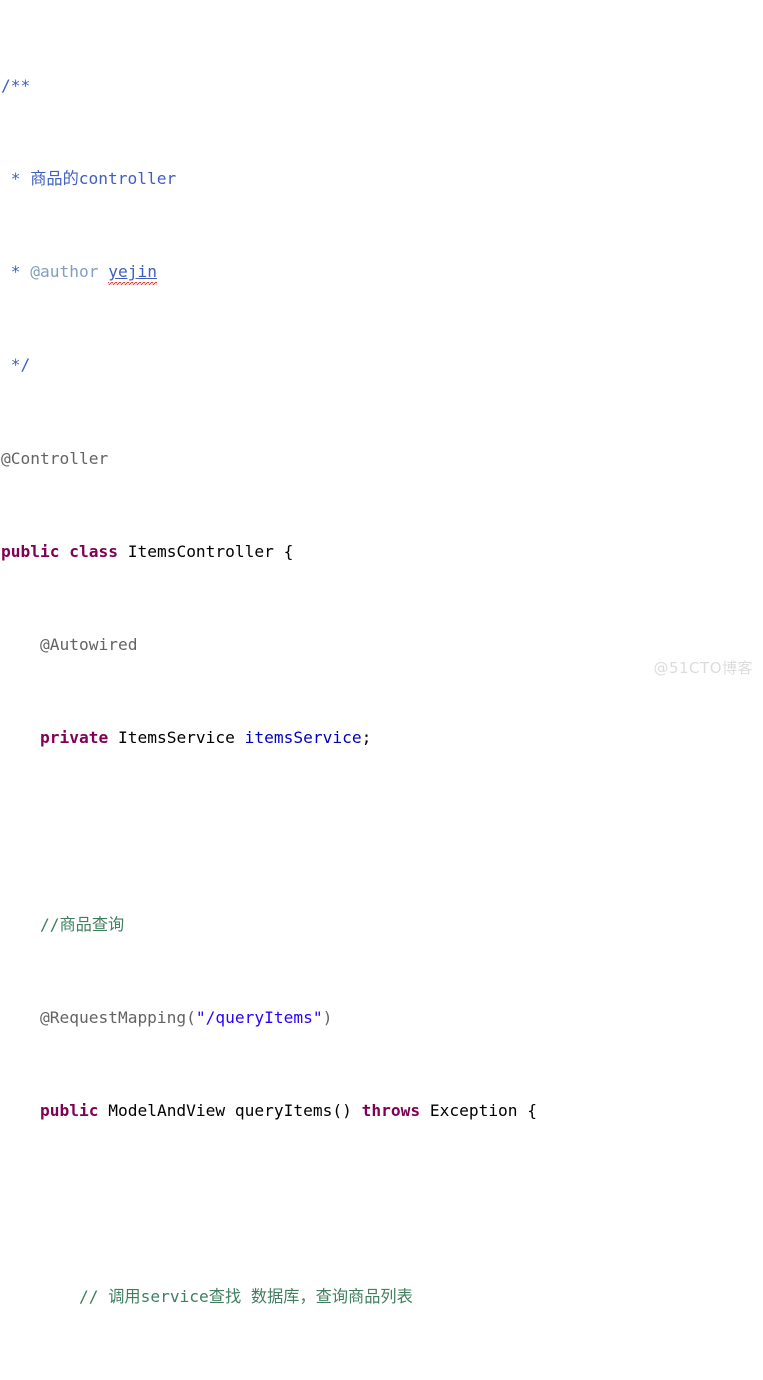 The image size is (763, 1380). What do you see at coordinates (55, 458) in the screenshot?
I see `annotation-controller: @Controller` at bounding box center [55, 458].